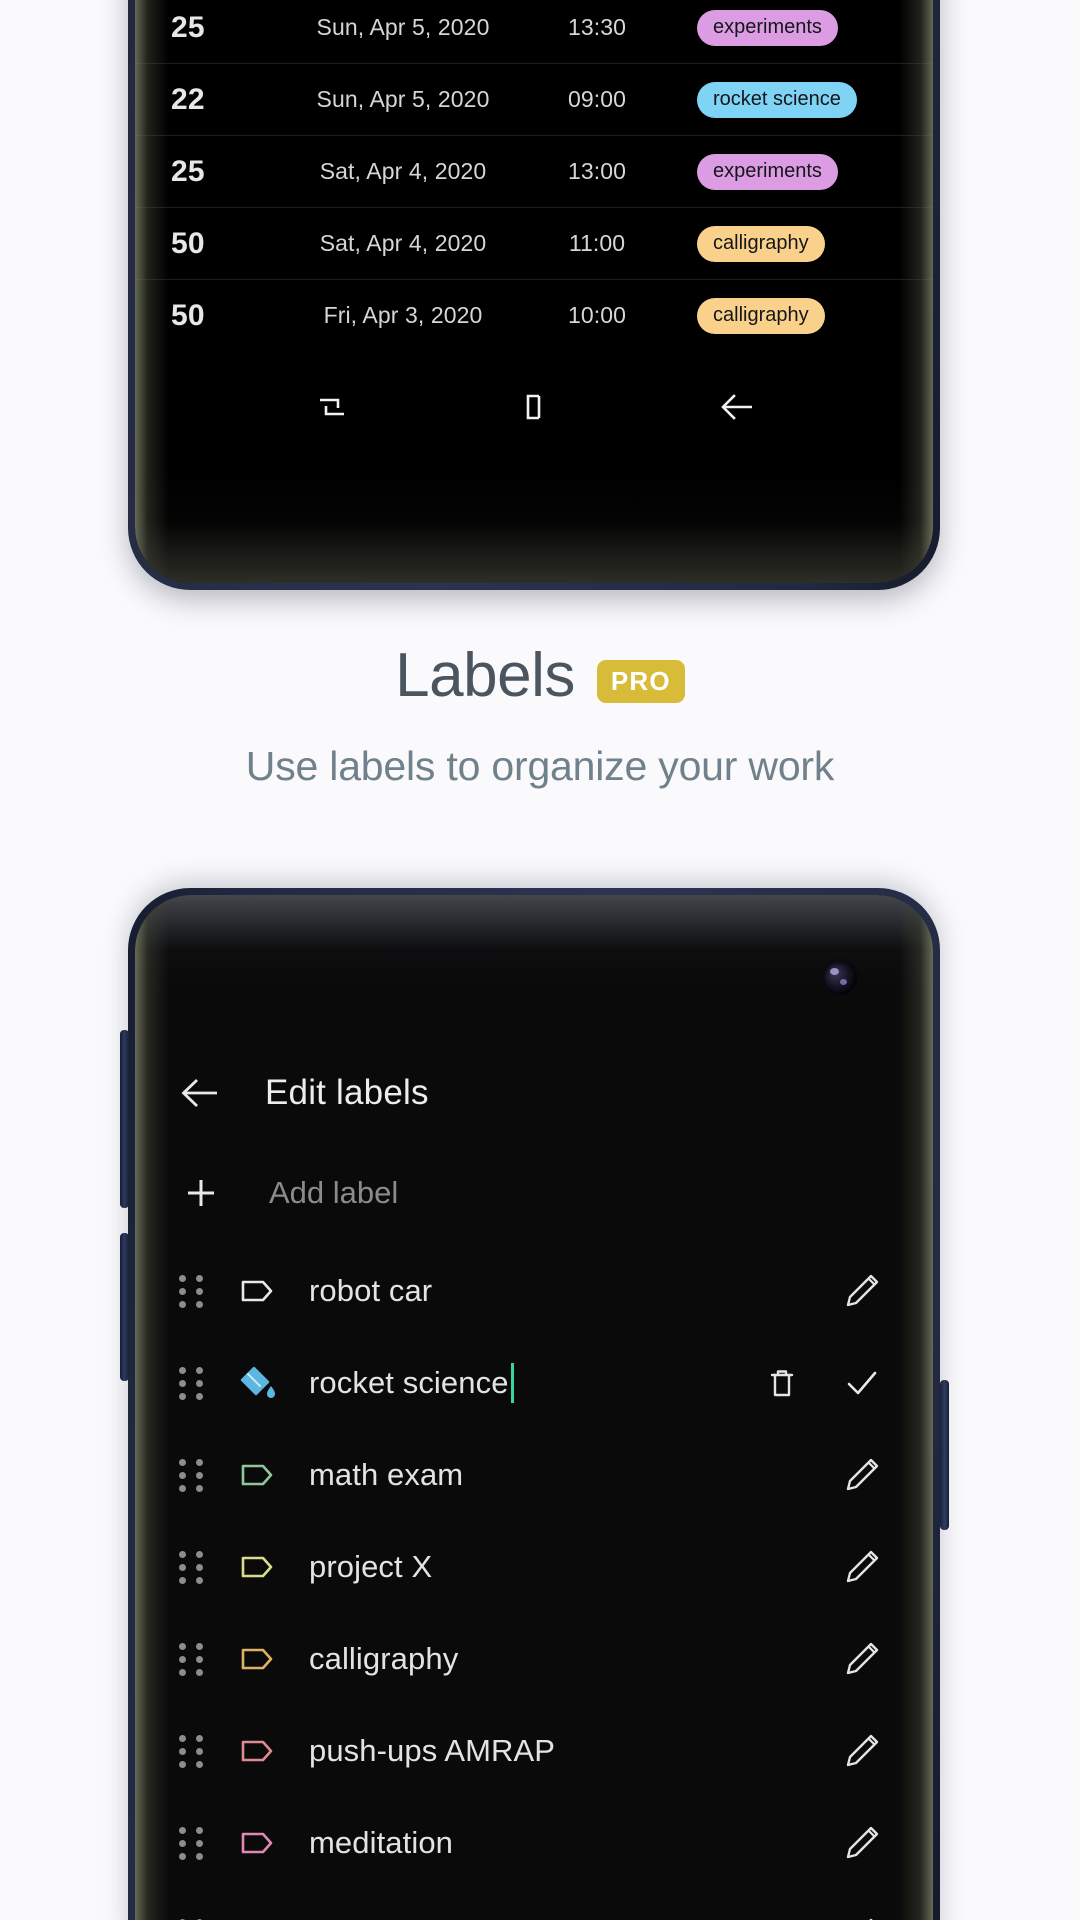 The height and width of the screenshot is (1920, 1080). What do you see at coordinates (384, 1658) in the screenshot?
I see `label-name-text: calligraphy` at bounding box center [384, 1658].